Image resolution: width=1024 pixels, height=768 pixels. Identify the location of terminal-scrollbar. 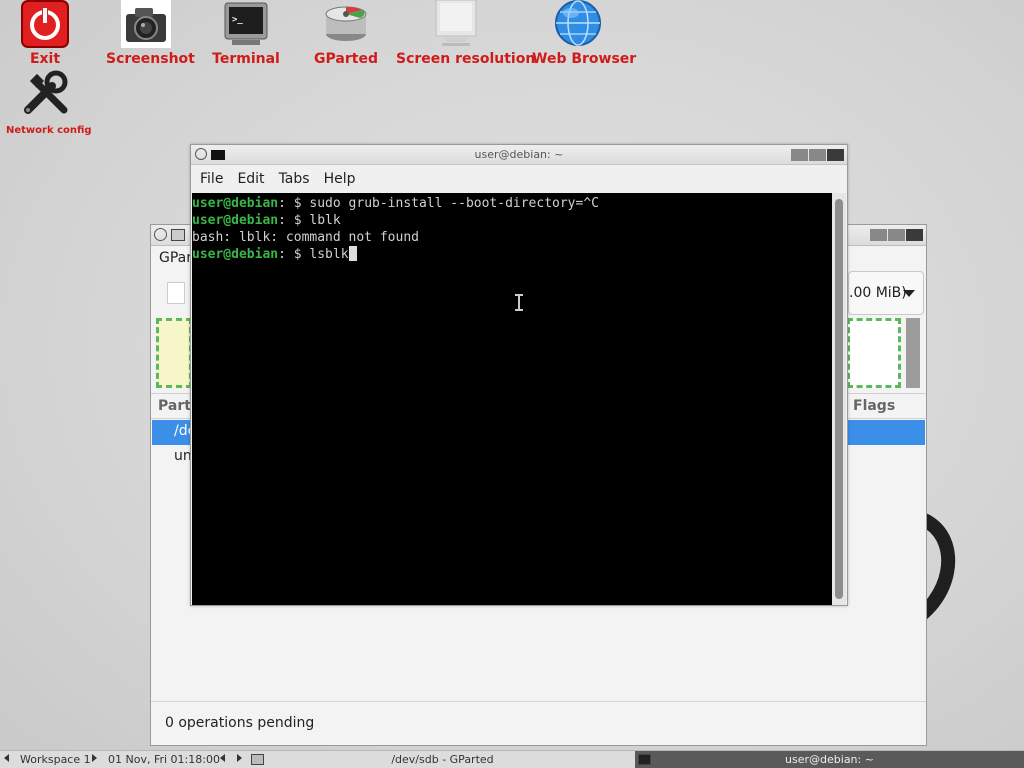
(839, 399).